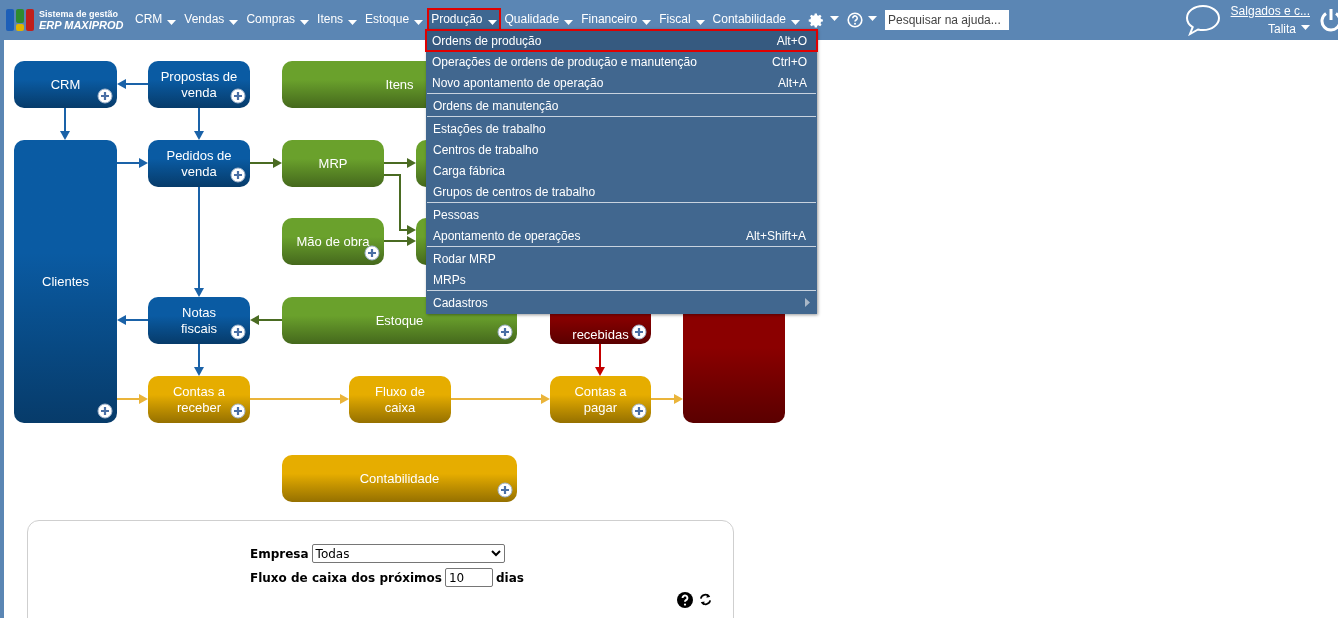  I want to click on menu-tab: Financeiro, so click(616, 20).